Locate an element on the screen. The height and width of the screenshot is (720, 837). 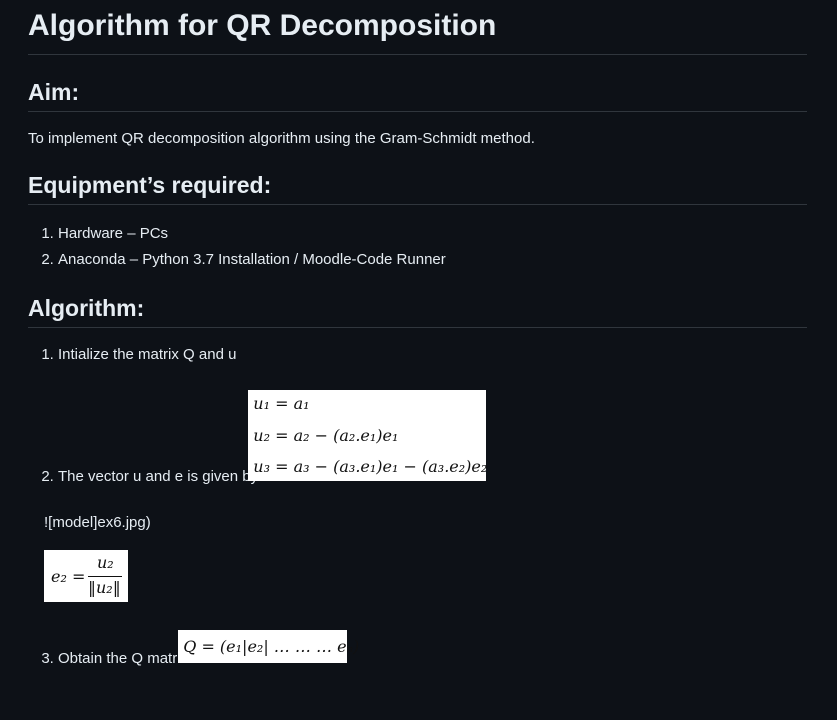
equation-image-e2: e₂ = u₂ ‖u₂‖ is located at coordinates (86, 576).